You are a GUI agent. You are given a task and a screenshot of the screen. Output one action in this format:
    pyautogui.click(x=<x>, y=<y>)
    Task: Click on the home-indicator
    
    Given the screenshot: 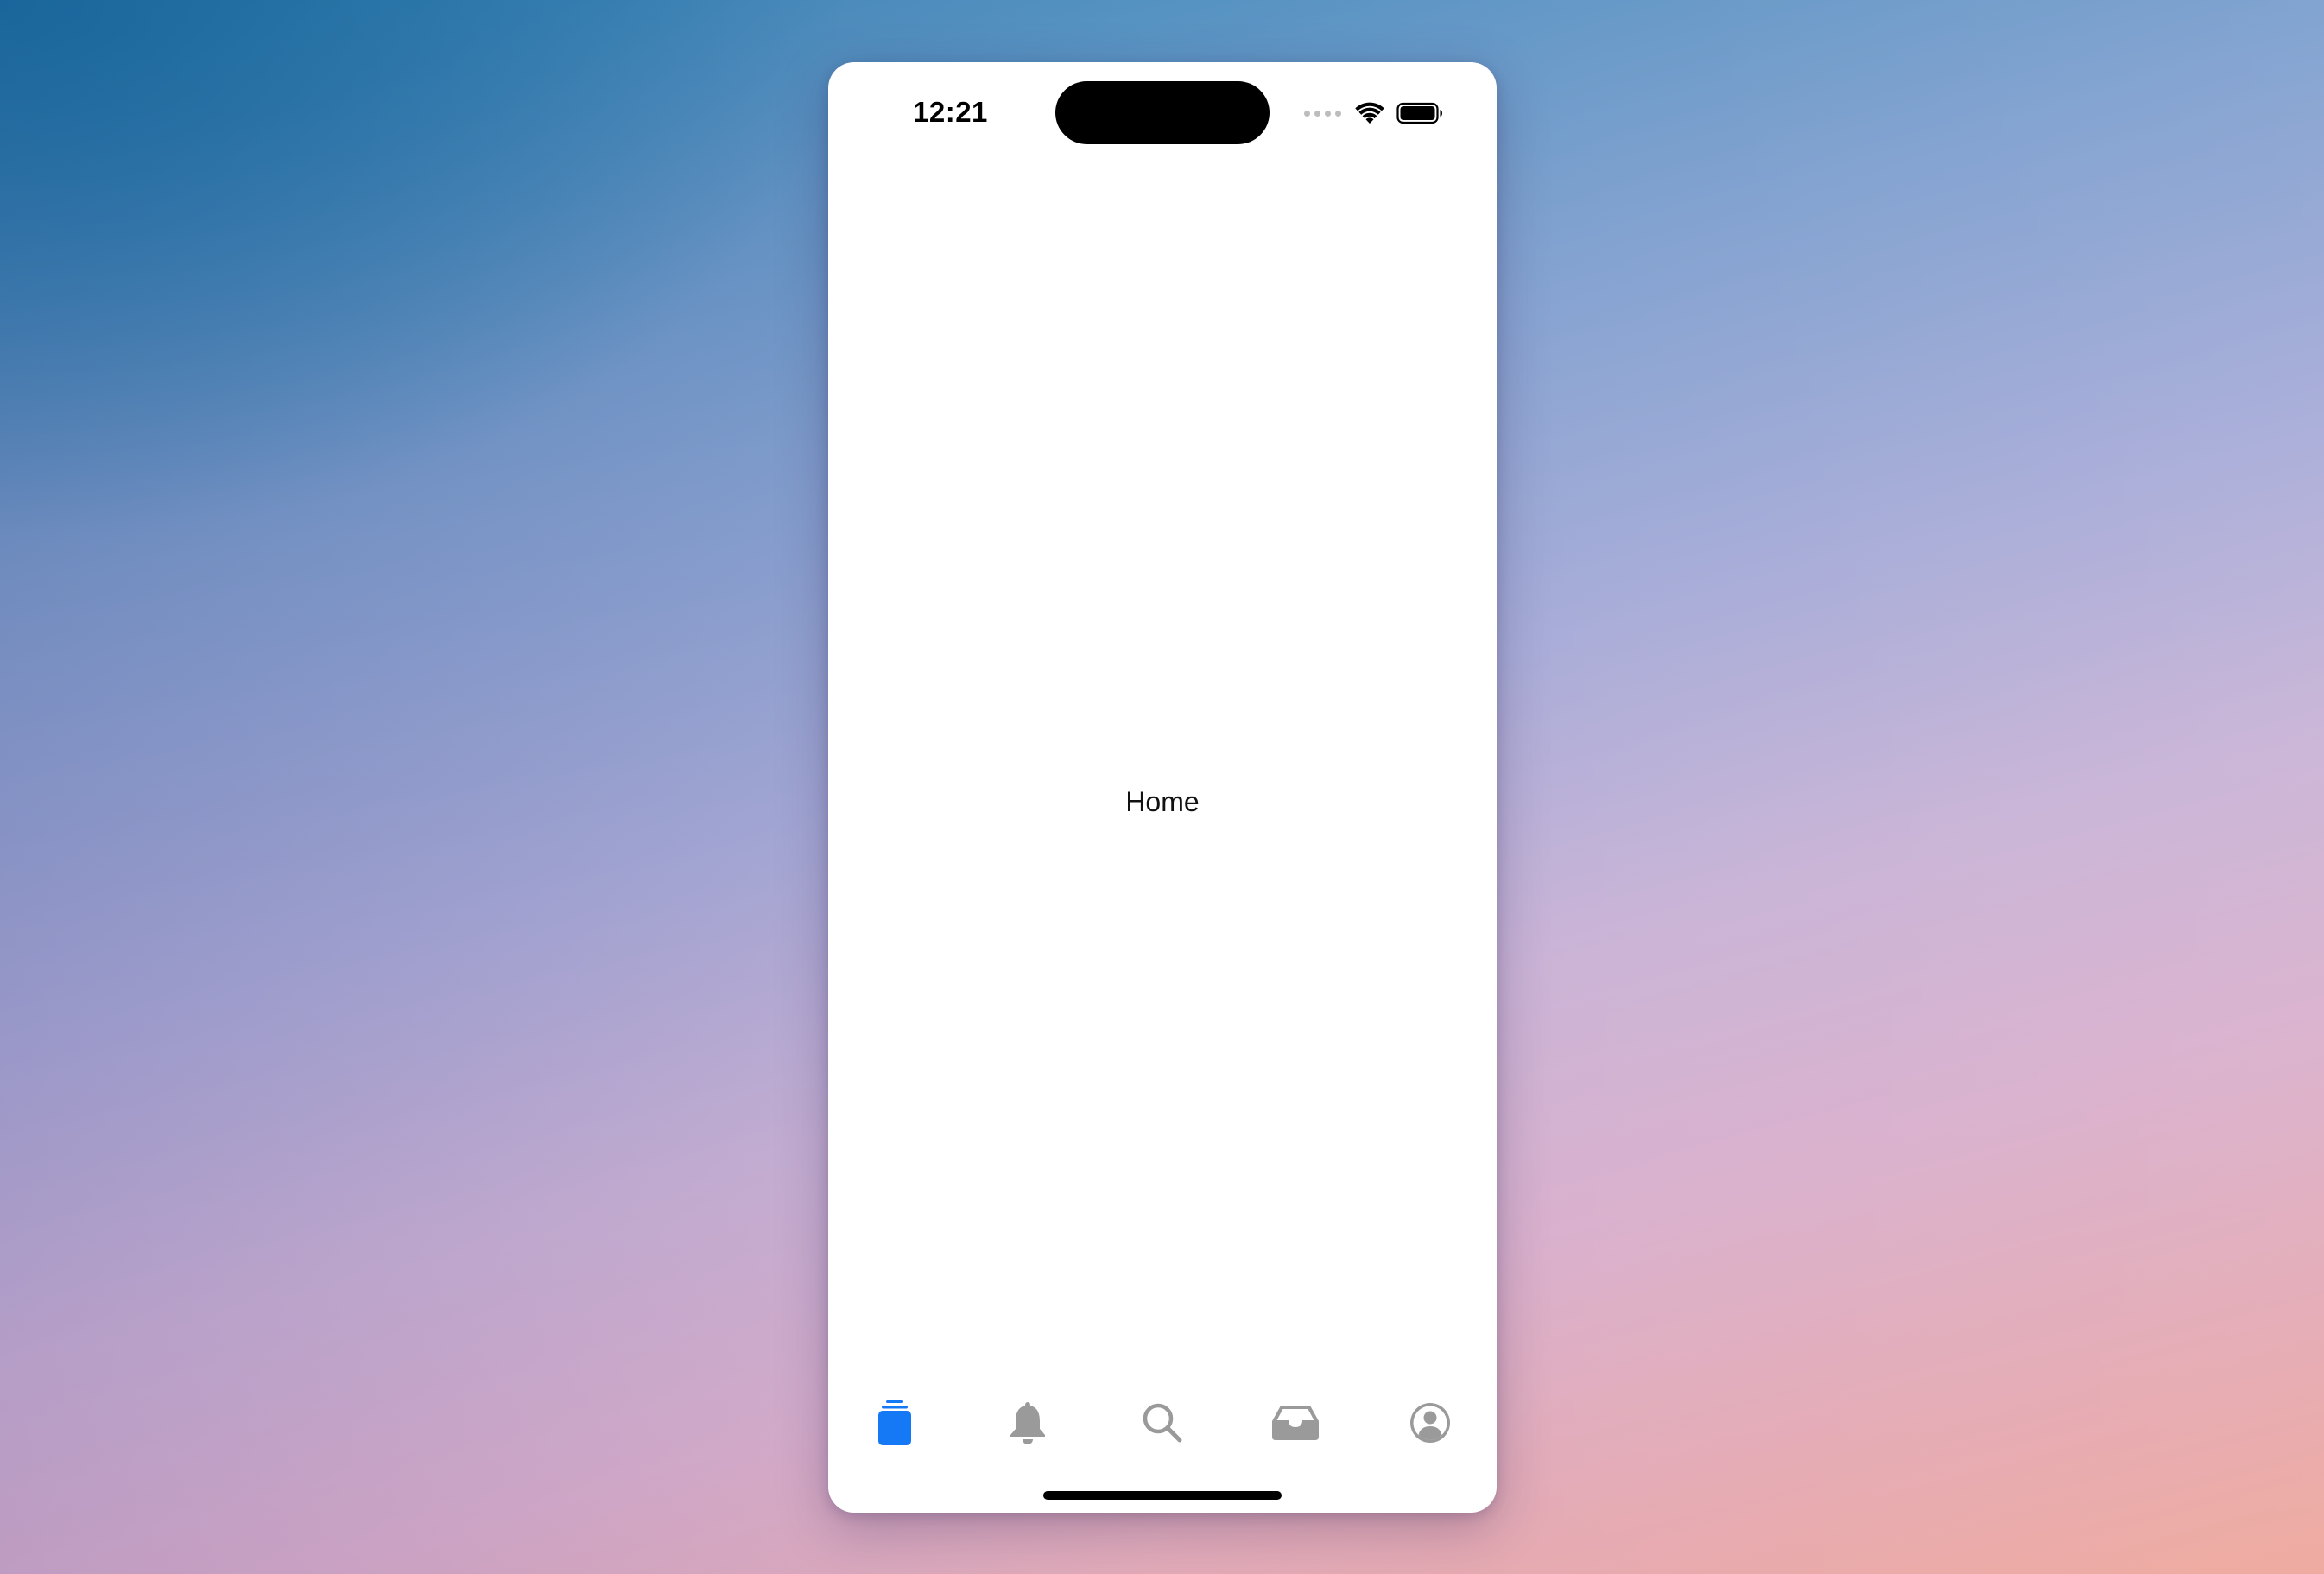 What is the action you would take?
    pyautogui.click(x=1162, y=1495)
    